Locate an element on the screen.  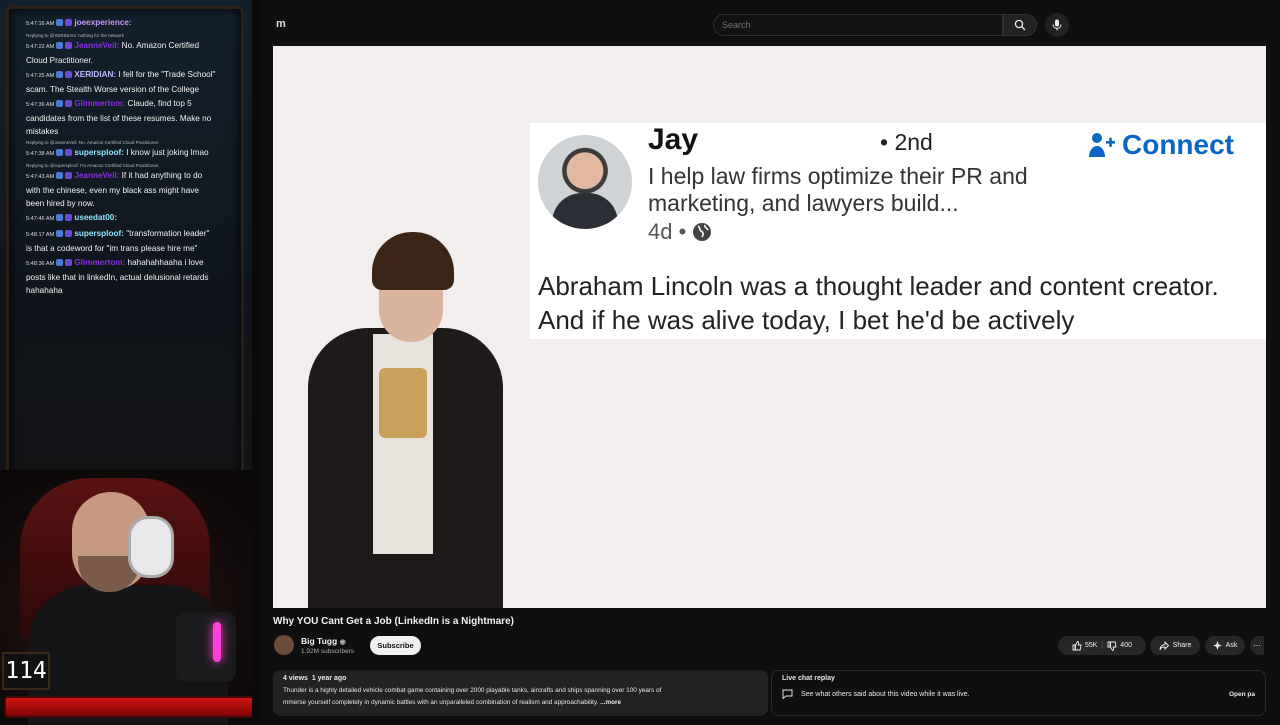
channel-name-text: Big Tugg is located at coordinates (319, 641).